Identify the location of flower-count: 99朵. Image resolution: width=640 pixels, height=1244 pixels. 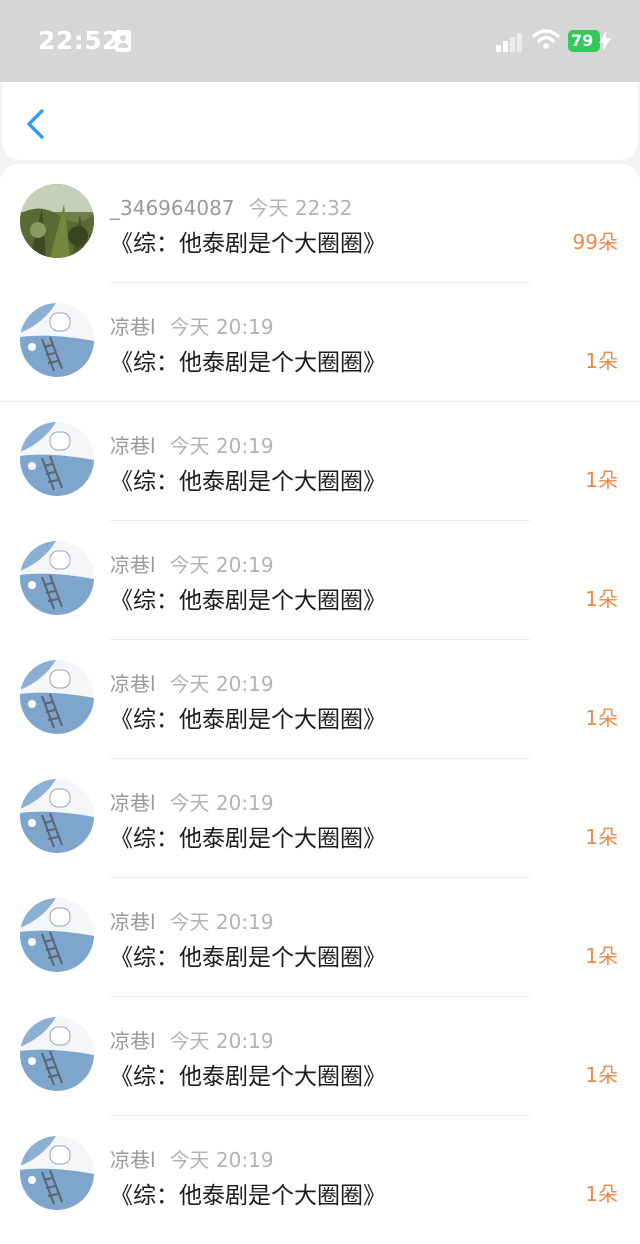
(595, 242).